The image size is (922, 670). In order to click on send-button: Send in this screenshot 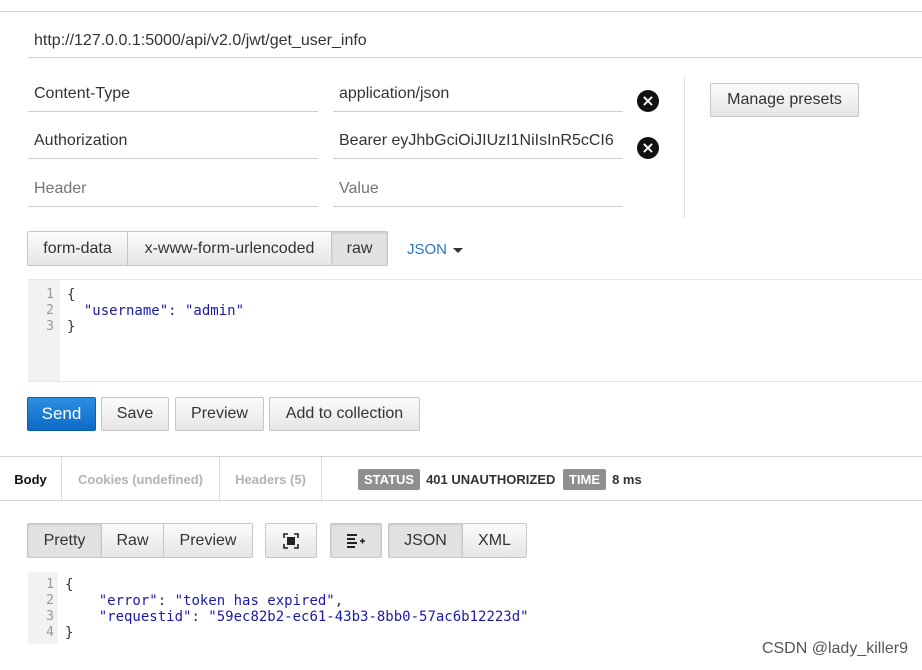, I will do `click(61, 414)`.